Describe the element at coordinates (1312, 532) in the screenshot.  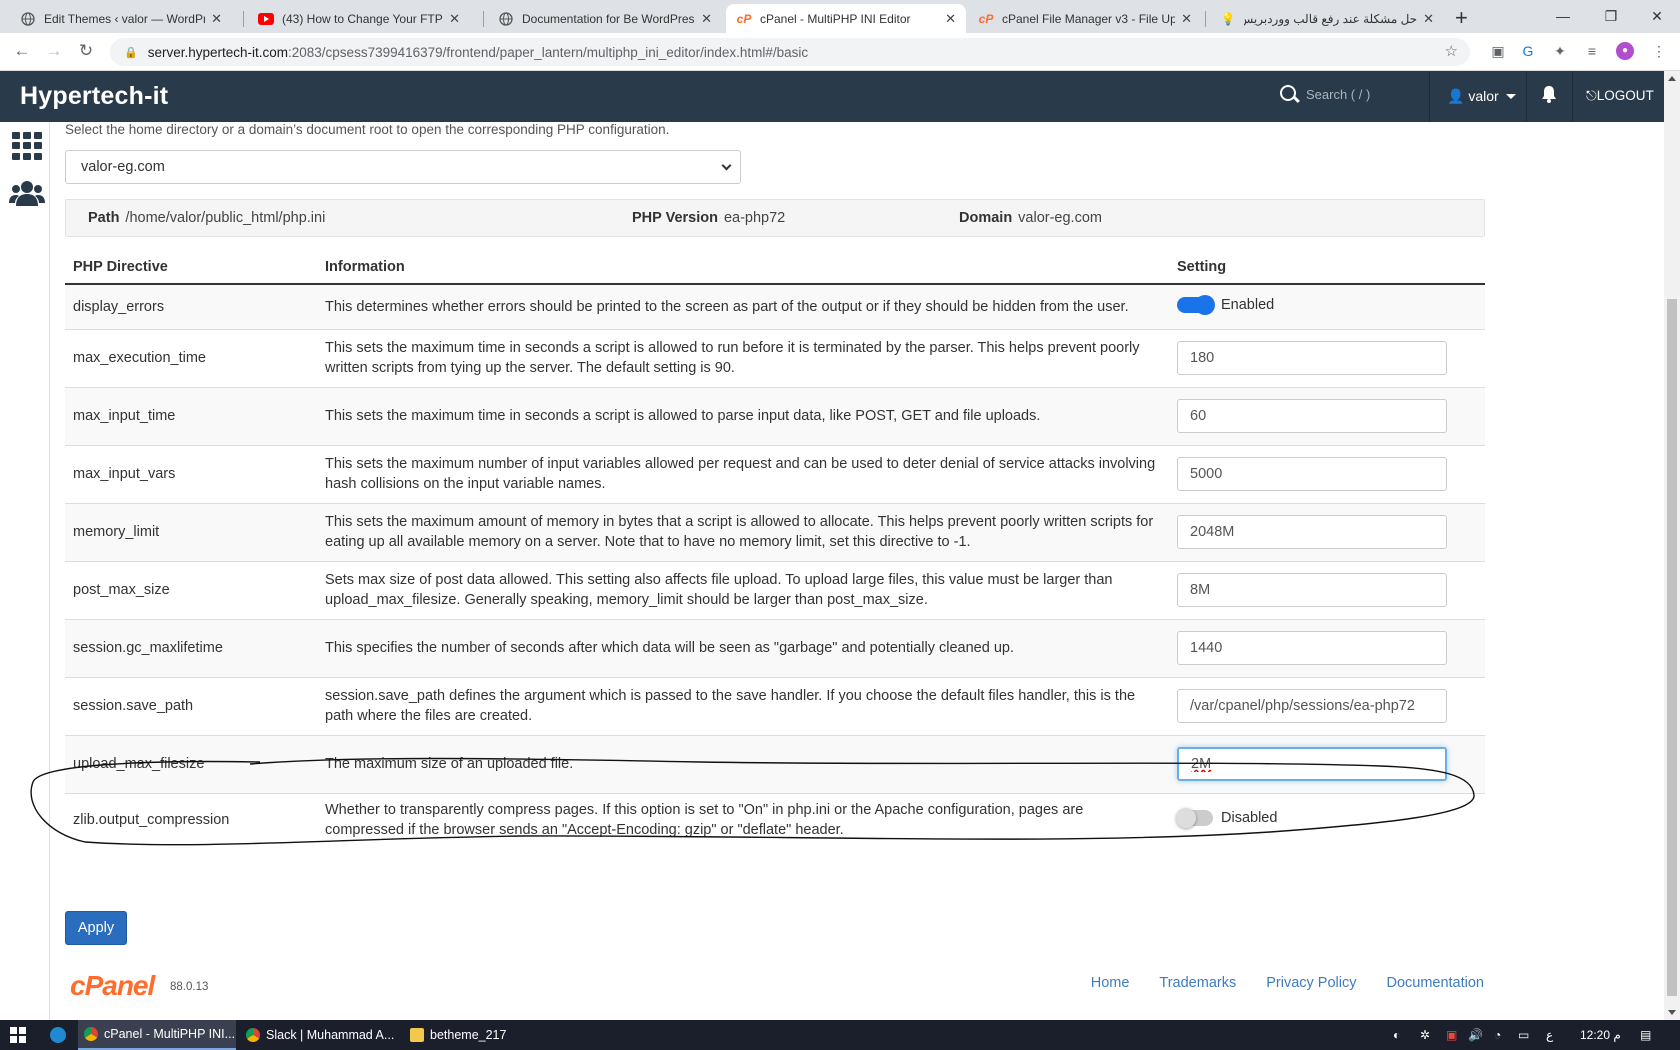
I see `setting-input-memory-limit` at that location.